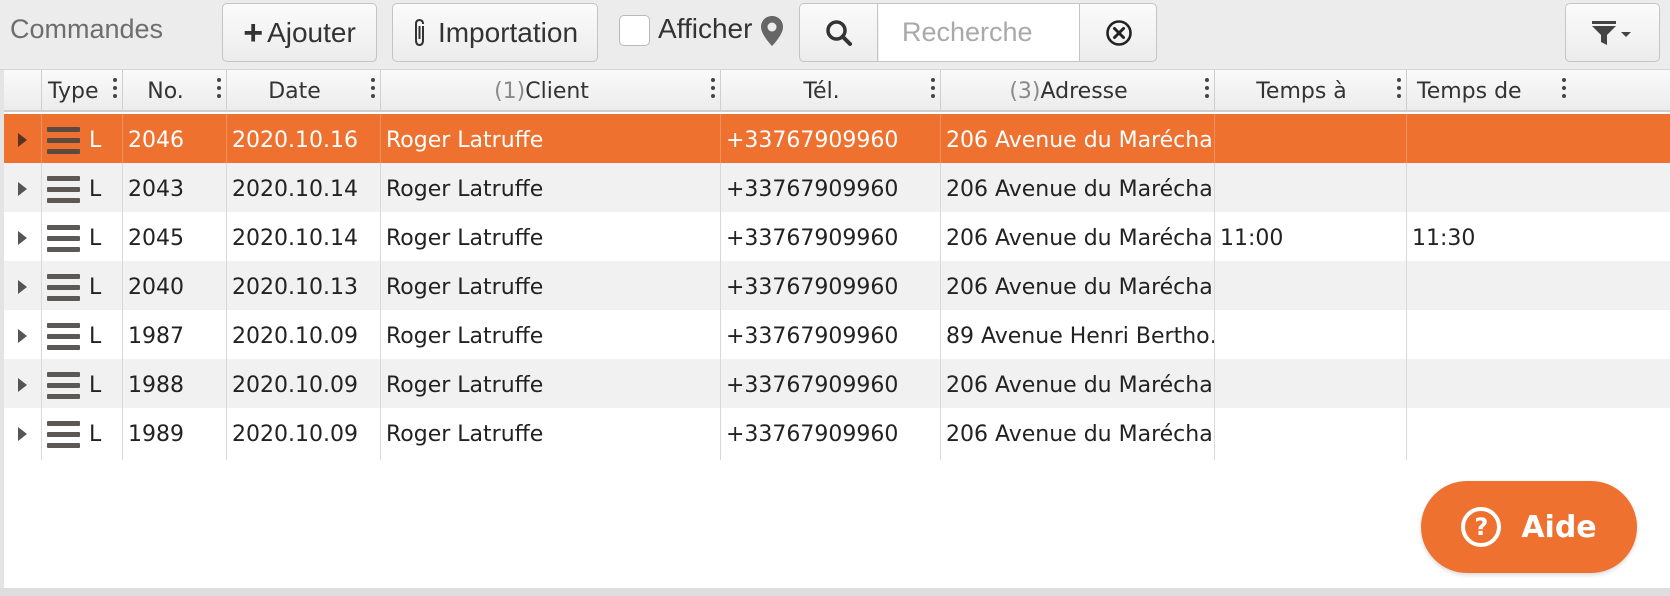 This screenshot has height=596, width=1670. I want to click on clear-search-button, so click(1117, 32).